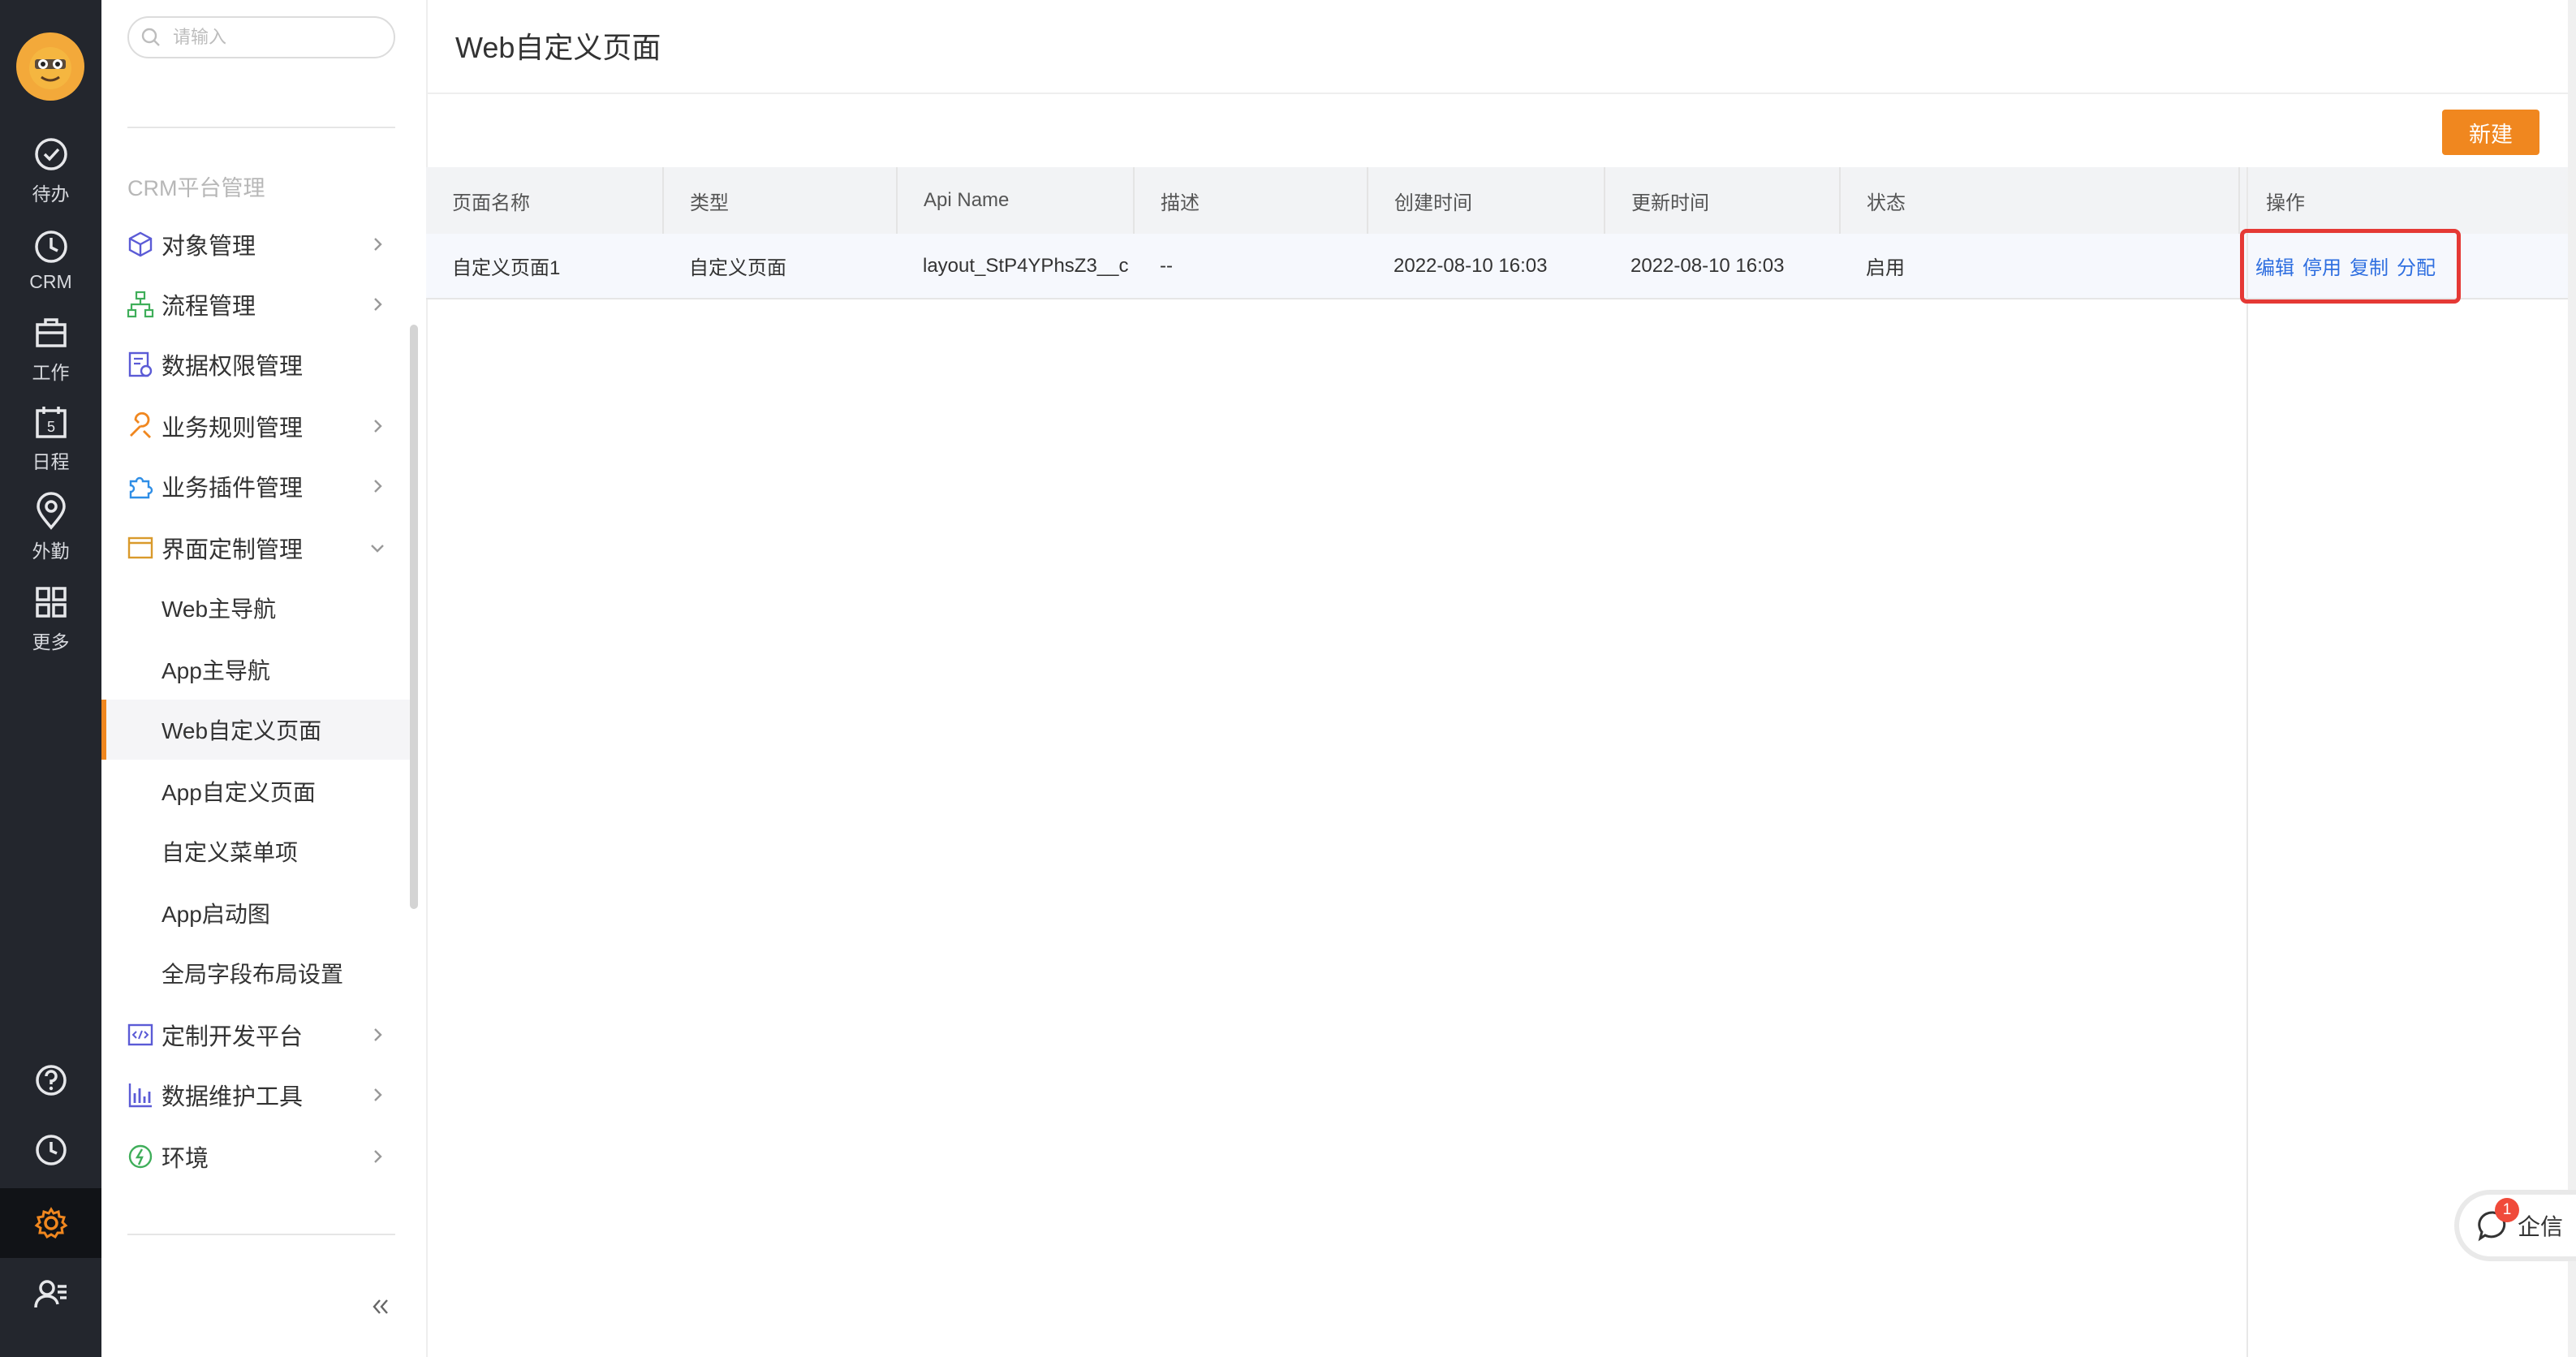 This screenshot has height=1357, width=2576. Describe the element at coordinates (140, 1034) in the screenshot. I see `code-icon` at that location.